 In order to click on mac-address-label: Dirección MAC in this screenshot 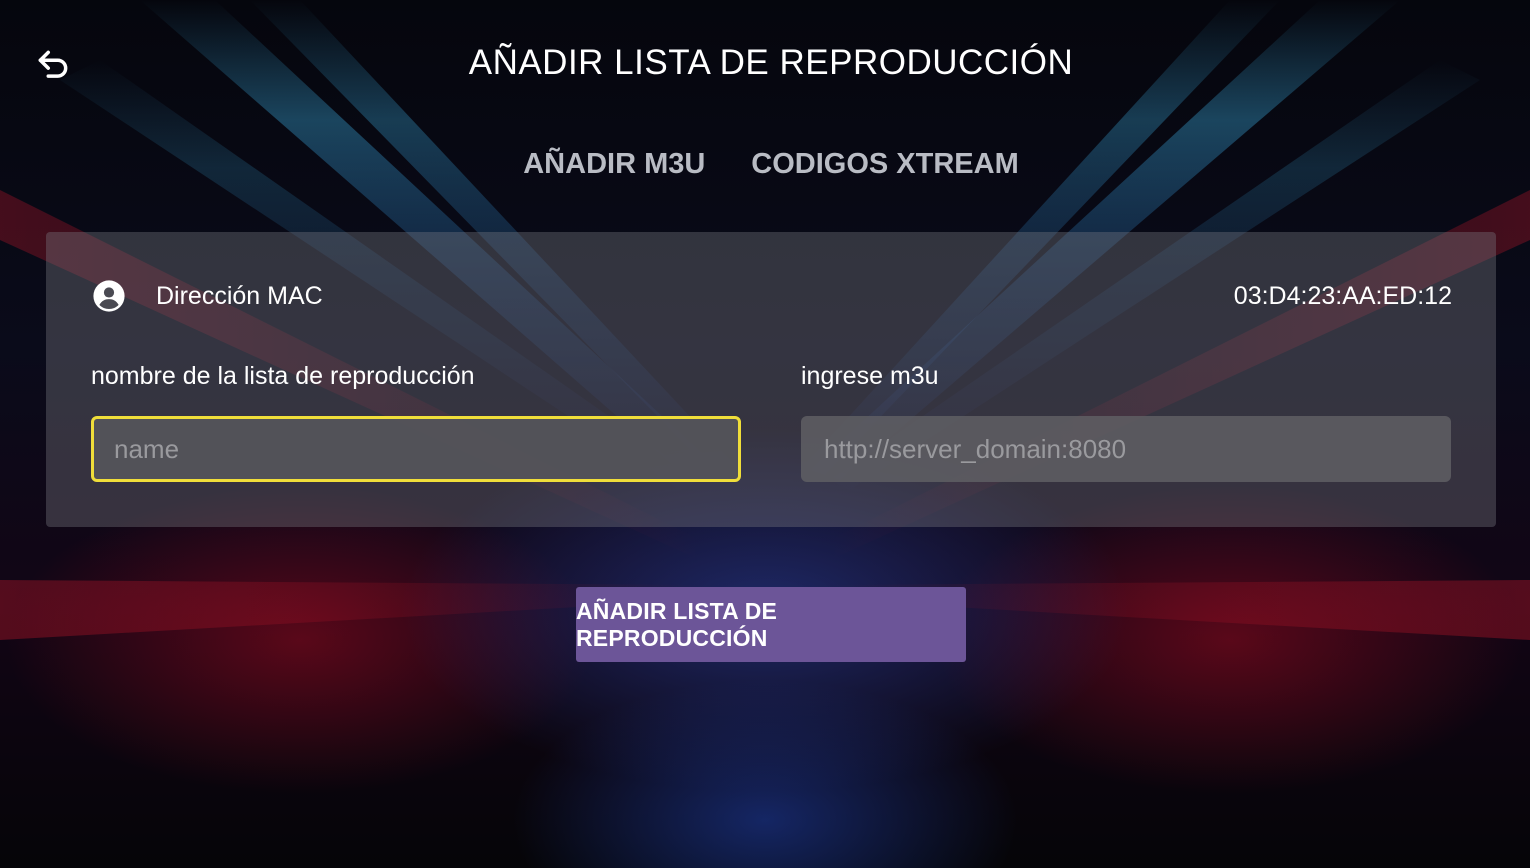, I will do `click(239, 295)`.